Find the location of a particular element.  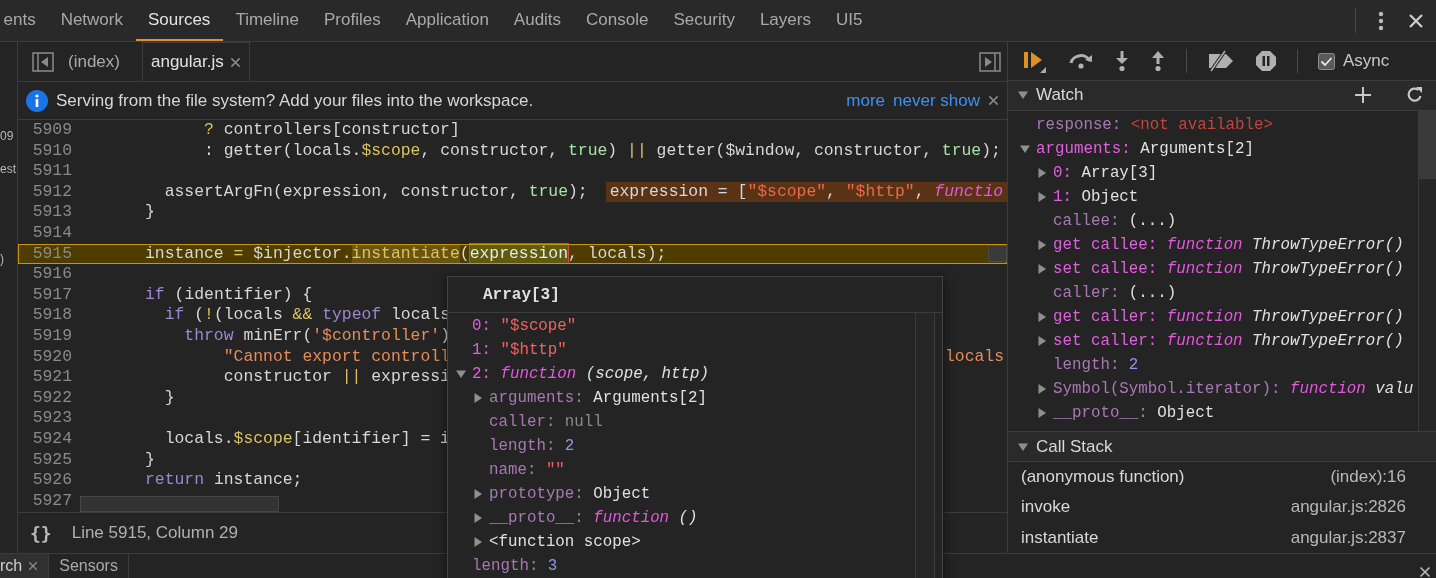

panel-tab: UI5 is located at coordinates (849, 20).